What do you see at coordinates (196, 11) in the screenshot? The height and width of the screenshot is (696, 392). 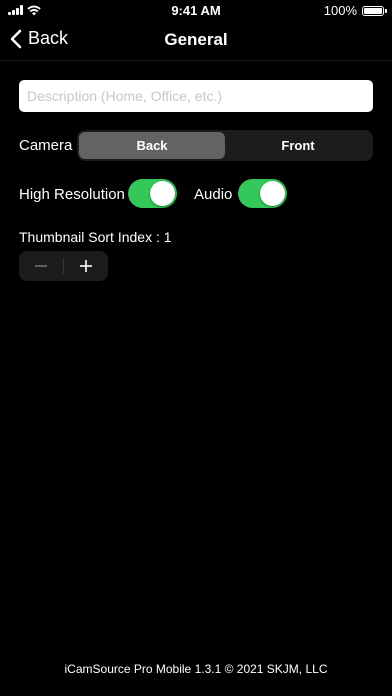 I see `status-bar: 9:41 AM 100%` at bounding box center [196, 11].